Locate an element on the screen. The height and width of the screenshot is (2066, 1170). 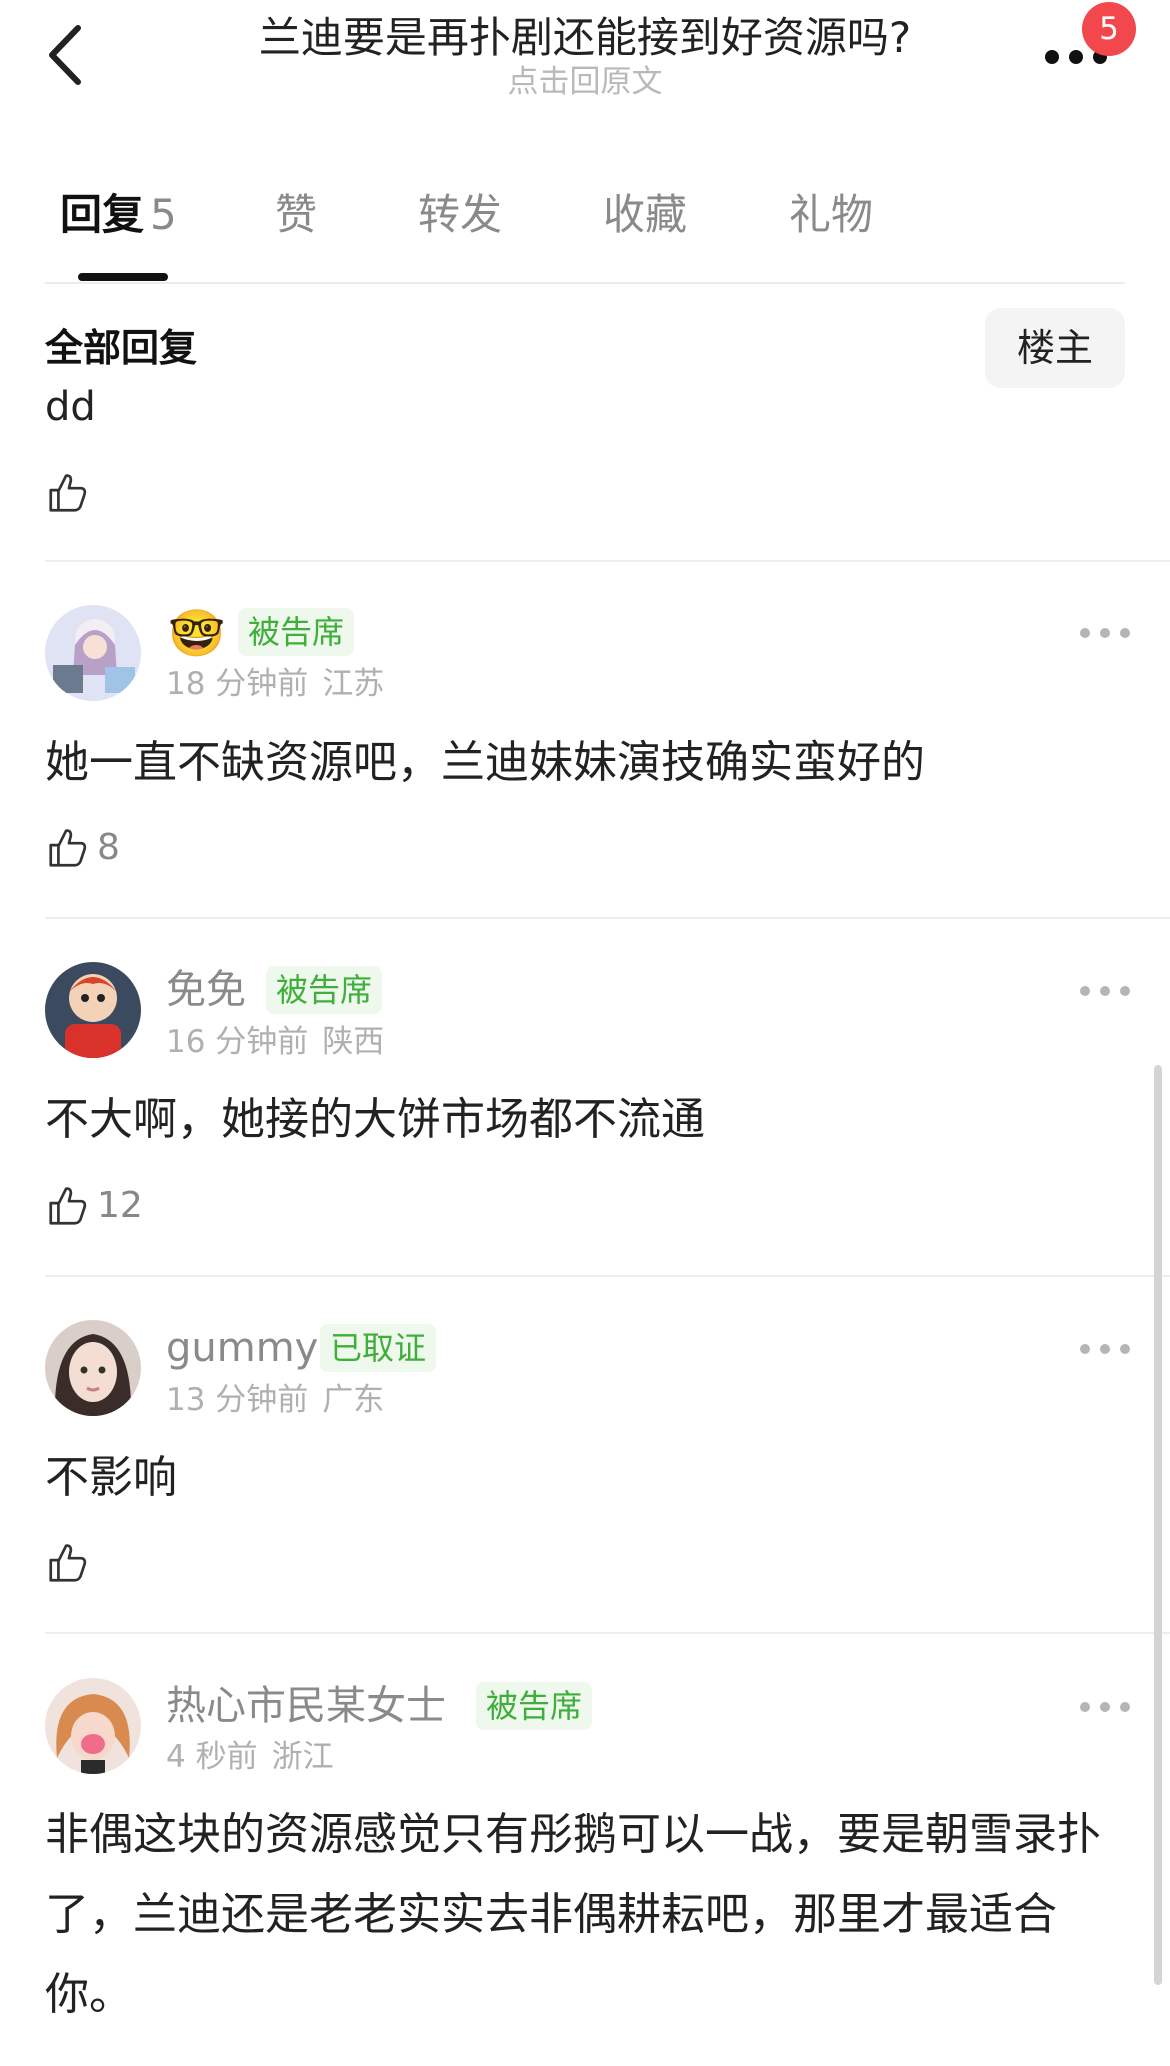
comment-text: 不大啊，她接的大饼市场都不流通 is located at coordinates (375, 1119).